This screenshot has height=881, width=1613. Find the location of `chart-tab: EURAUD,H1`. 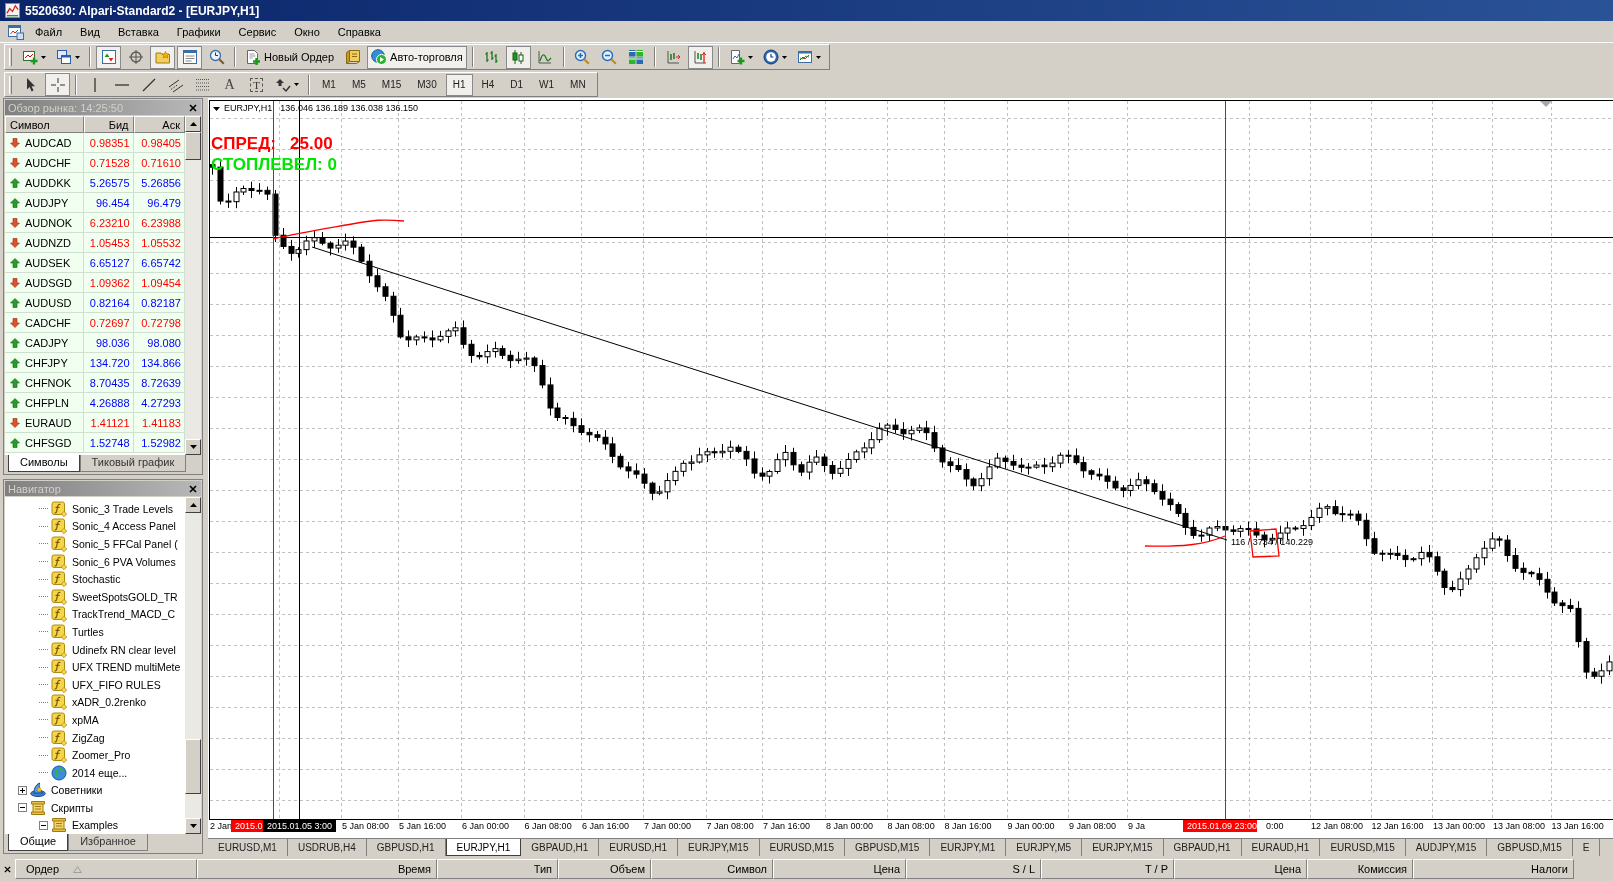

chart-tab: EURAUD,H1 is located at coordinates (1281, 847).